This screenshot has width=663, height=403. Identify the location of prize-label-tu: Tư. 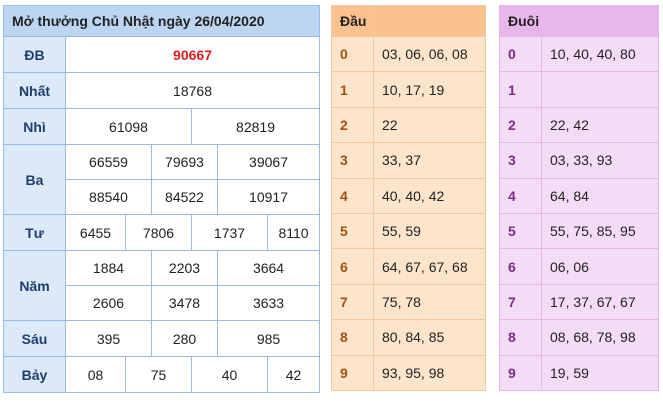
(34, 232).